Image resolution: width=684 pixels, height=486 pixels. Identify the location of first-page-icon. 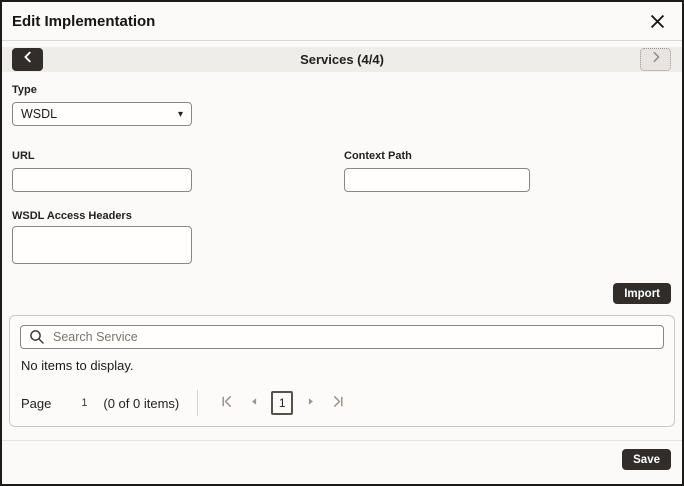
(226, 403).